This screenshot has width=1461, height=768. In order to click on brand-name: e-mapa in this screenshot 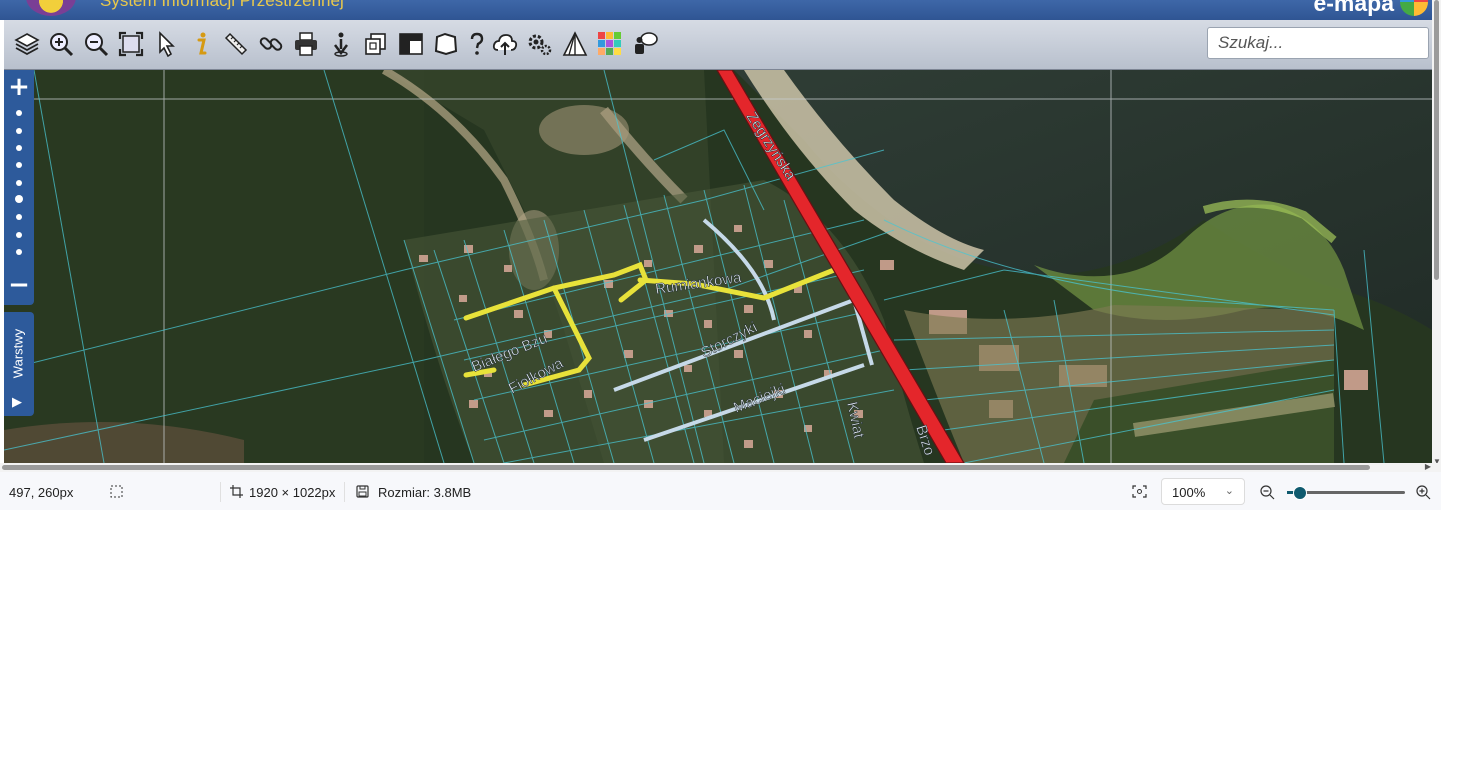, I will do `click(1353, 8)`.